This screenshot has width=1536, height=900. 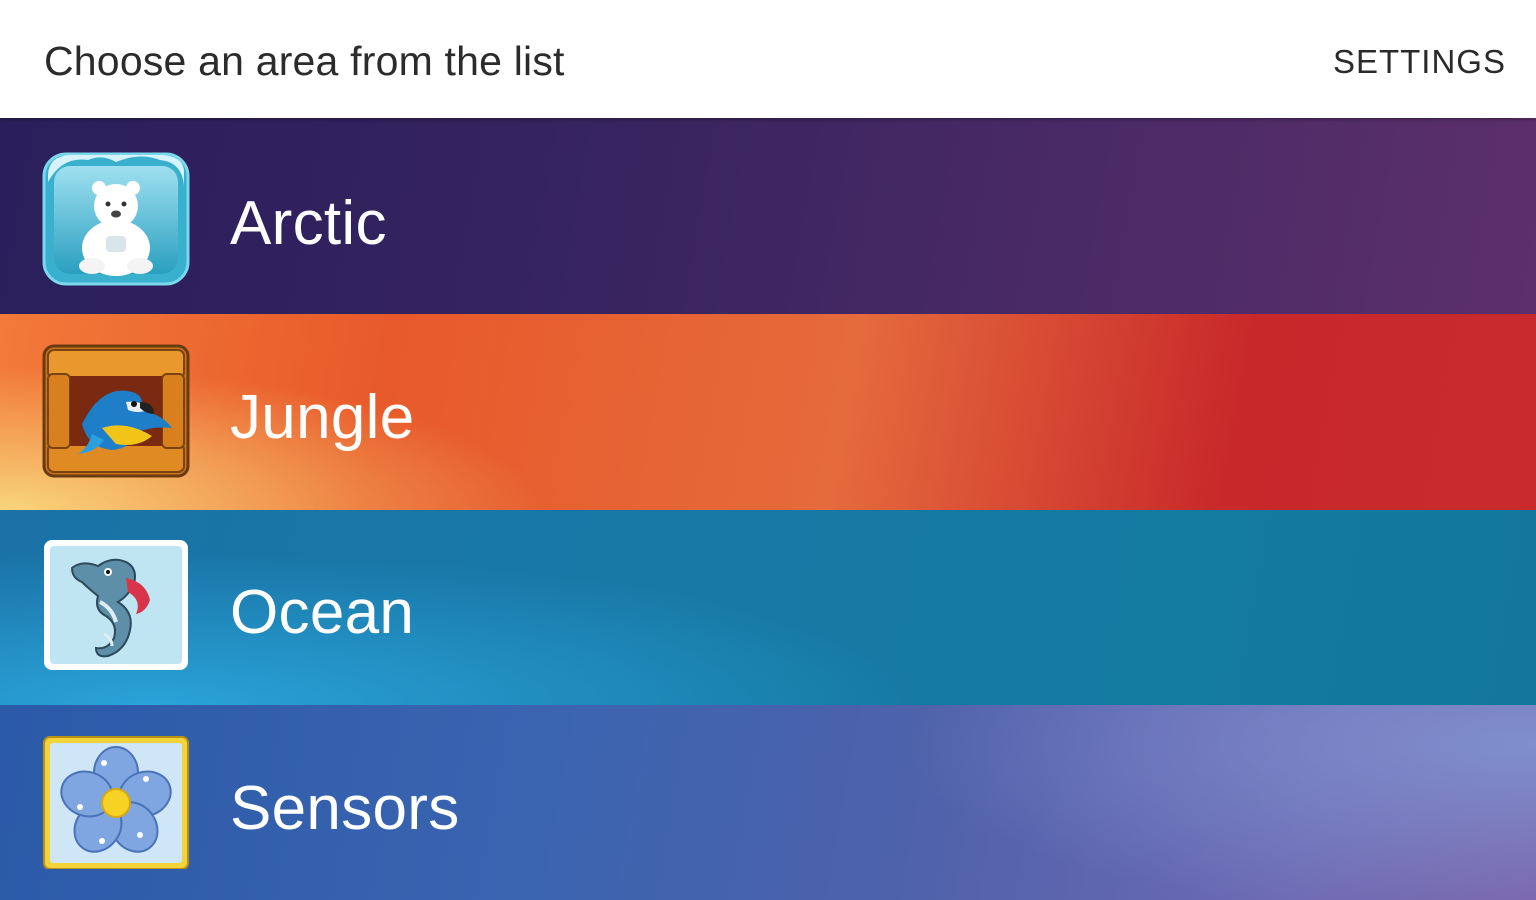 I want to click on settings-button: SETTINGS, so click(x=1419, y=62).